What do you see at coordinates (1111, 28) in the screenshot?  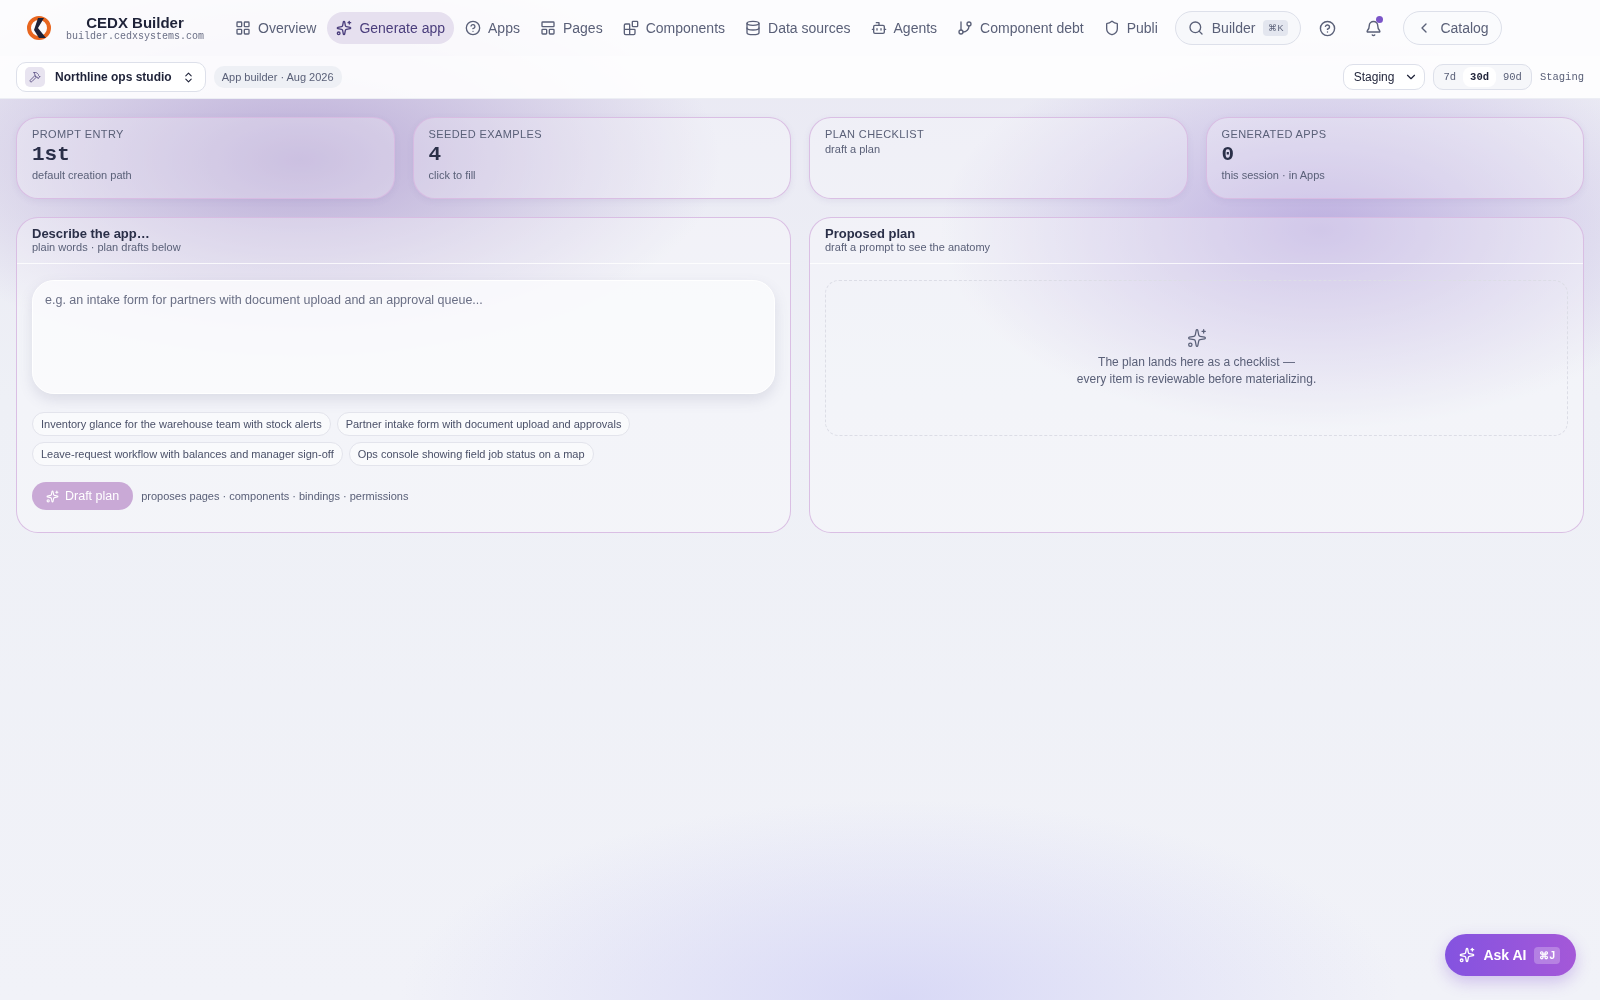 I see `shield-icon` at bounding box center [1111, 28].